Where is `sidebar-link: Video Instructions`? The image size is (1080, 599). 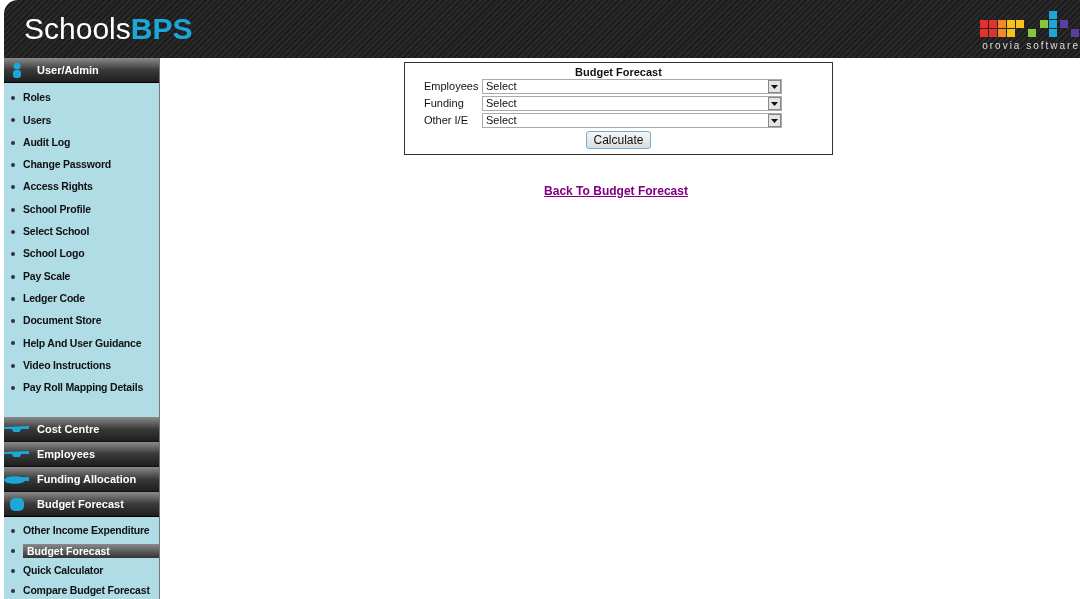
sidebar-link: Video Instructions is located at coordinates (67, 365).